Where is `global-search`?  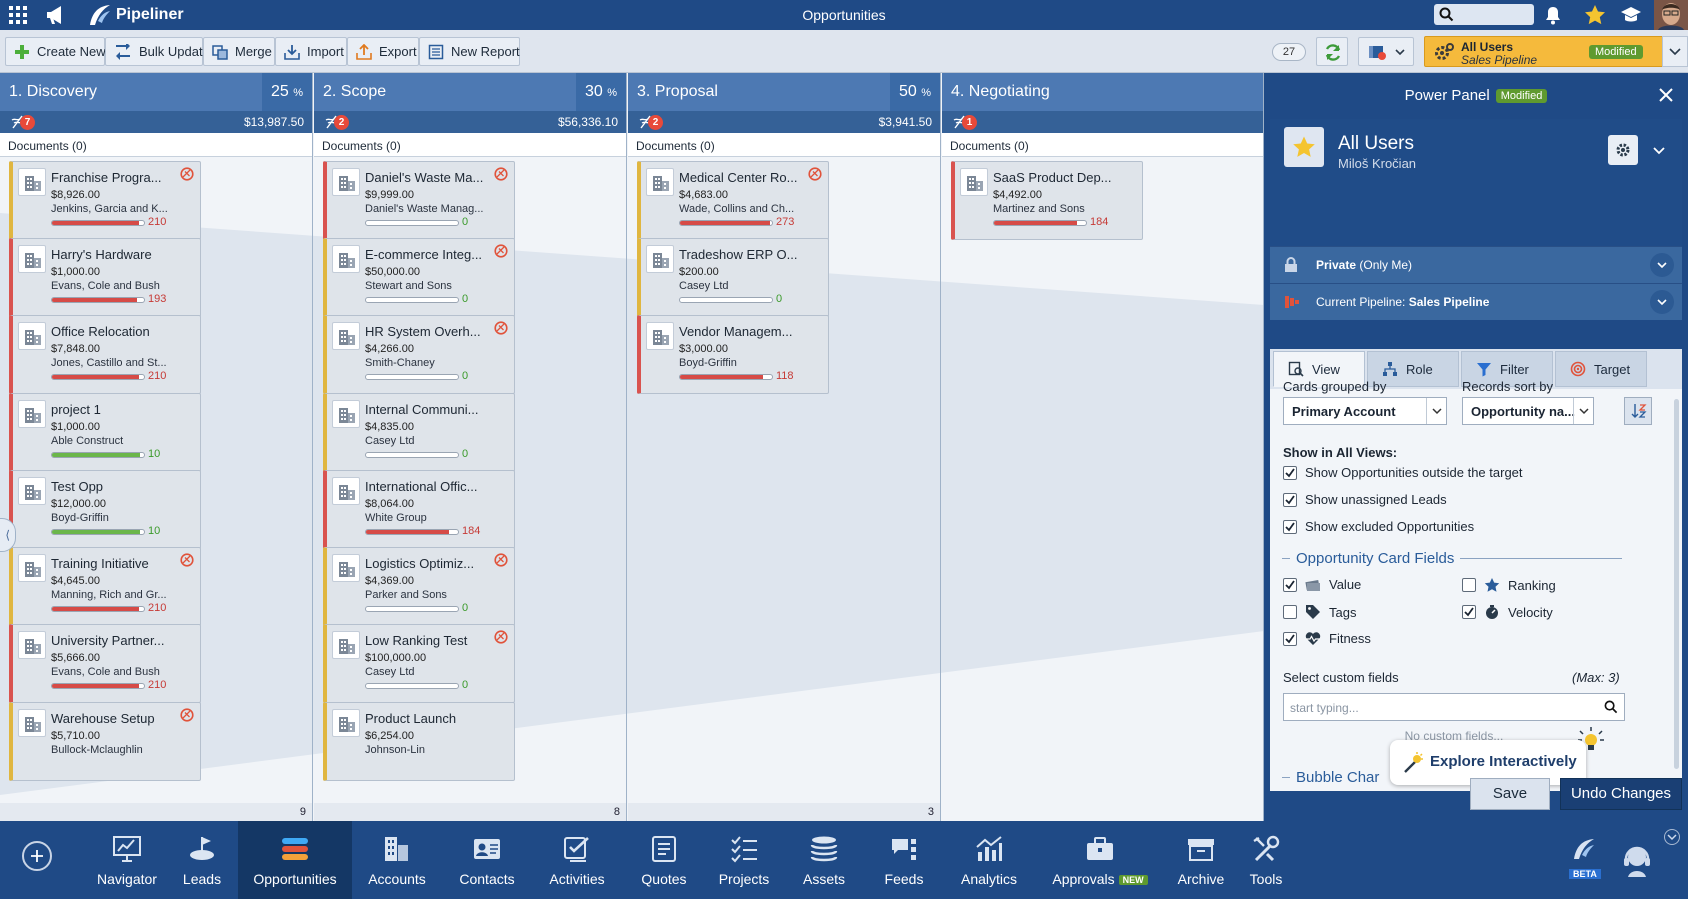 global-search is located at coordinates (1484, 14).